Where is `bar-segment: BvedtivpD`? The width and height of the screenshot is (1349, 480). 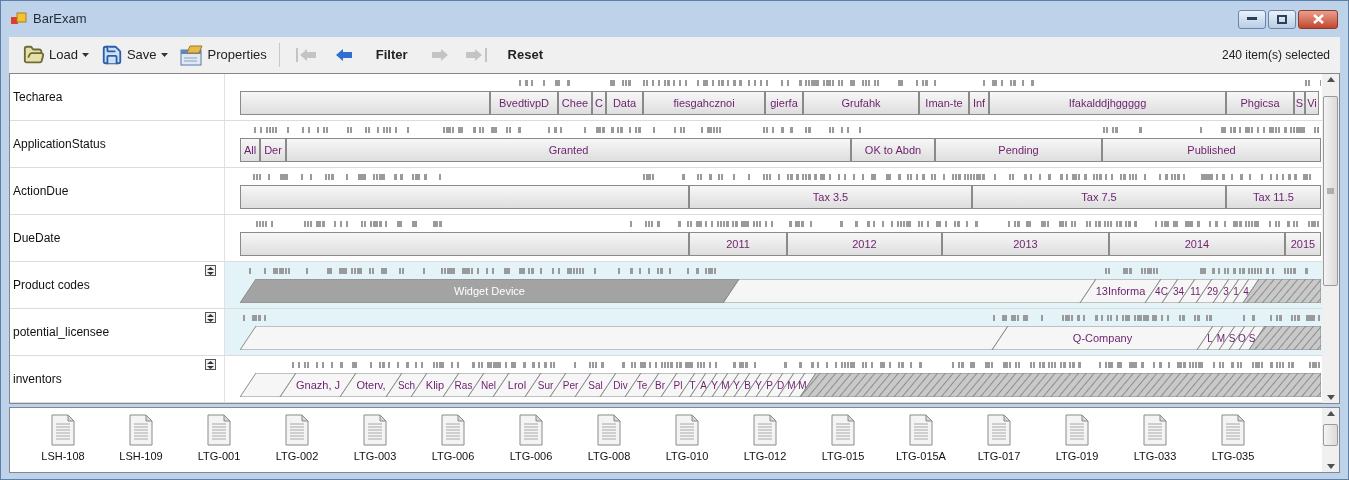 bar-segment: BvedtivpD is located at coordinates (524, 103).